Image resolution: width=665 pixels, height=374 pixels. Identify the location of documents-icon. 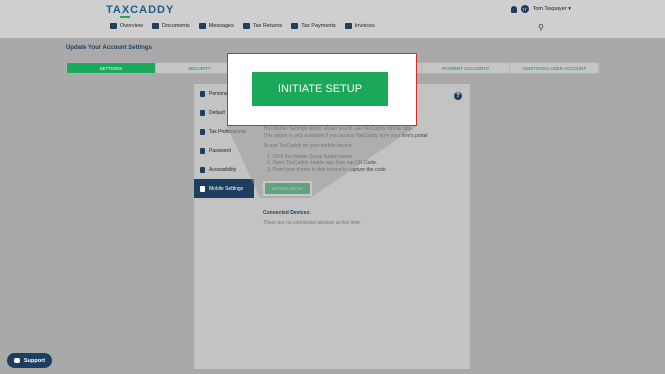
(155, 26).